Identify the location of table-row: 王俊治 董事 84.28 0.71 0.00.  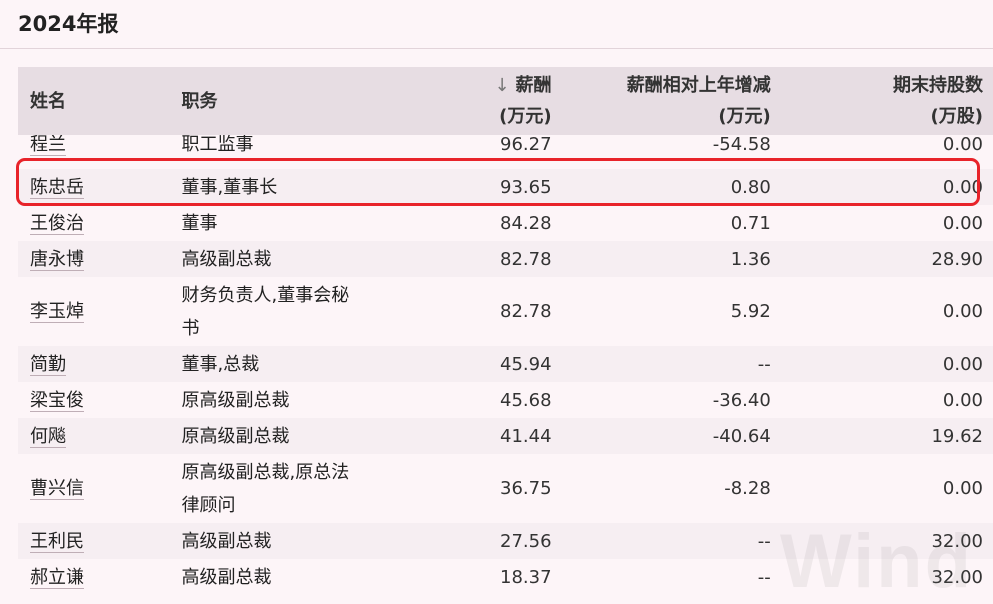
(505, 223).